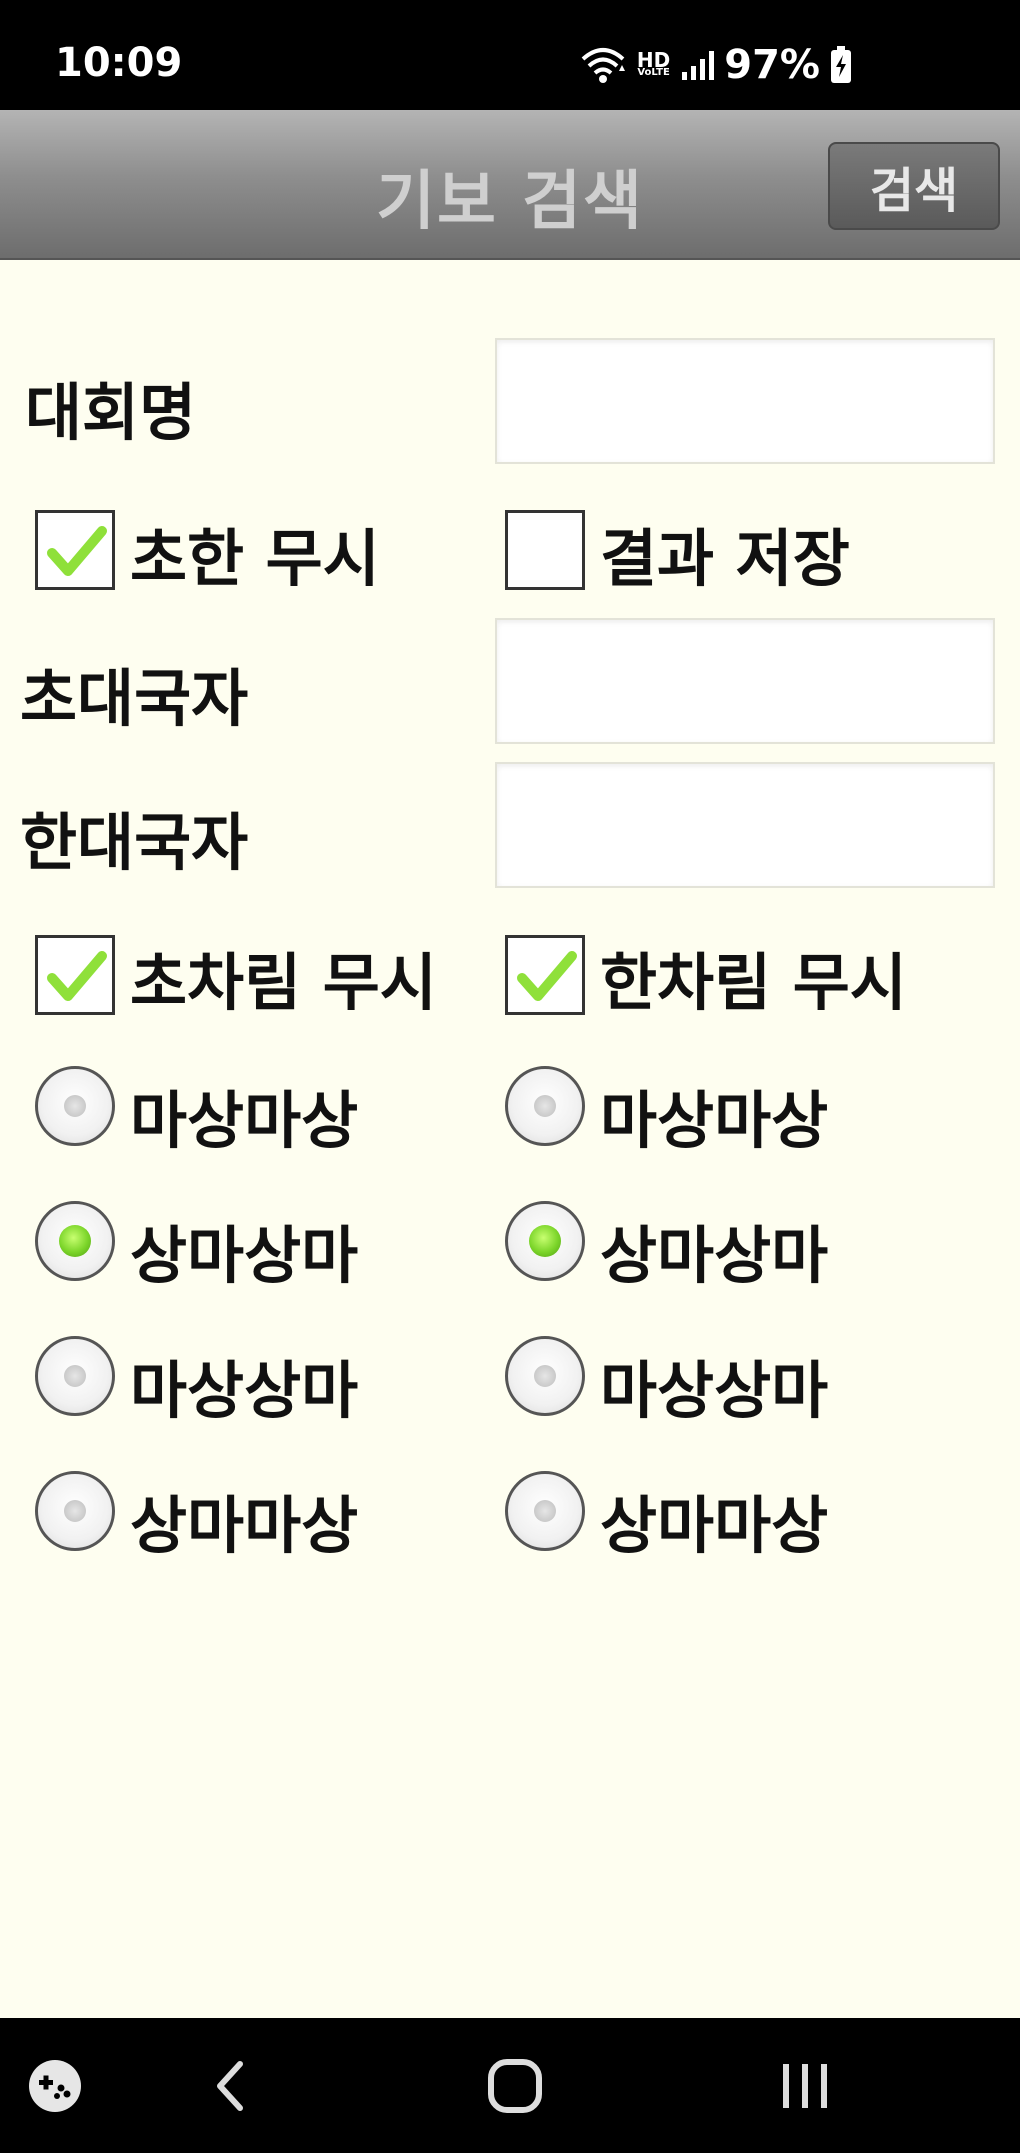 The width and height of the screenshot is (1020, 2153). What do you see at coordinates (714, 1390) in the screenshot?
I see `han-setup-label-3: 마상상마` at bounding box center [714, 1390].